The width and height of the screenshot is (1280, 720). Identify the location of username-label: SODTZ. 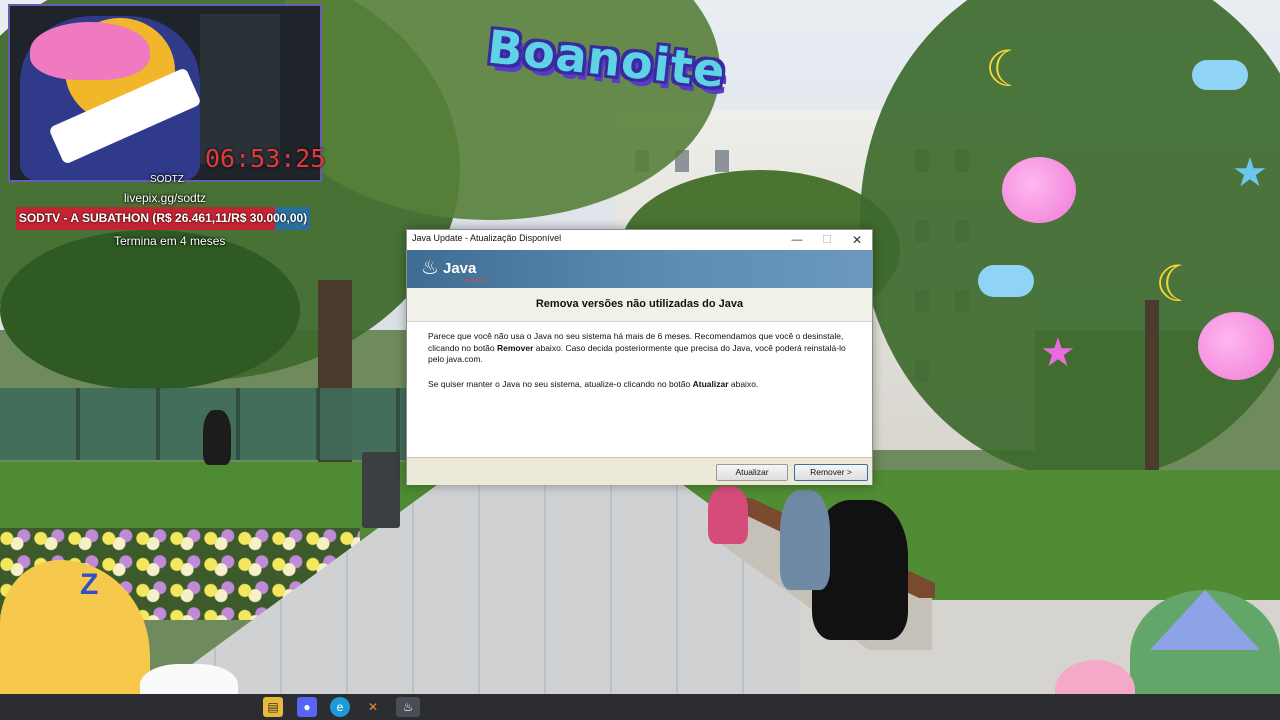
(167, 179).